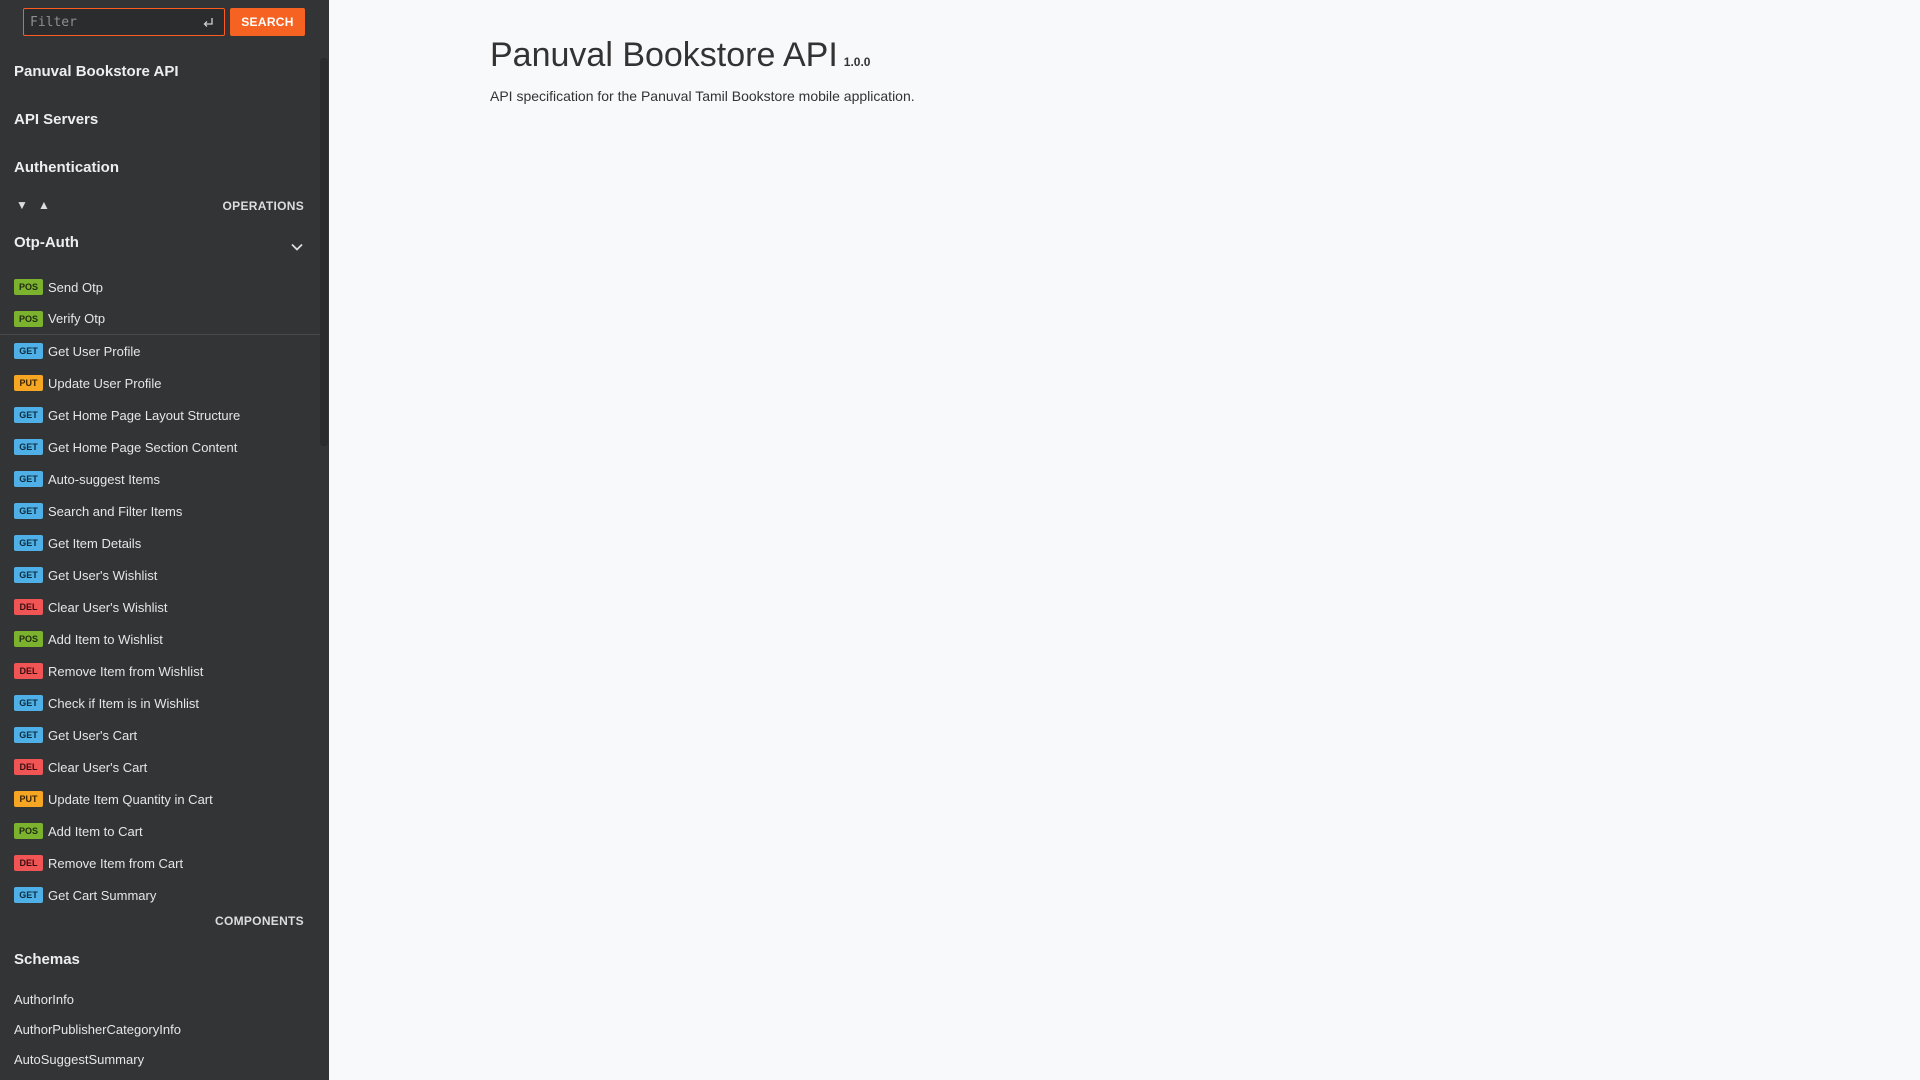  I want to click on operation-item: POS Add Item to Wishlist, so click(160, 639).